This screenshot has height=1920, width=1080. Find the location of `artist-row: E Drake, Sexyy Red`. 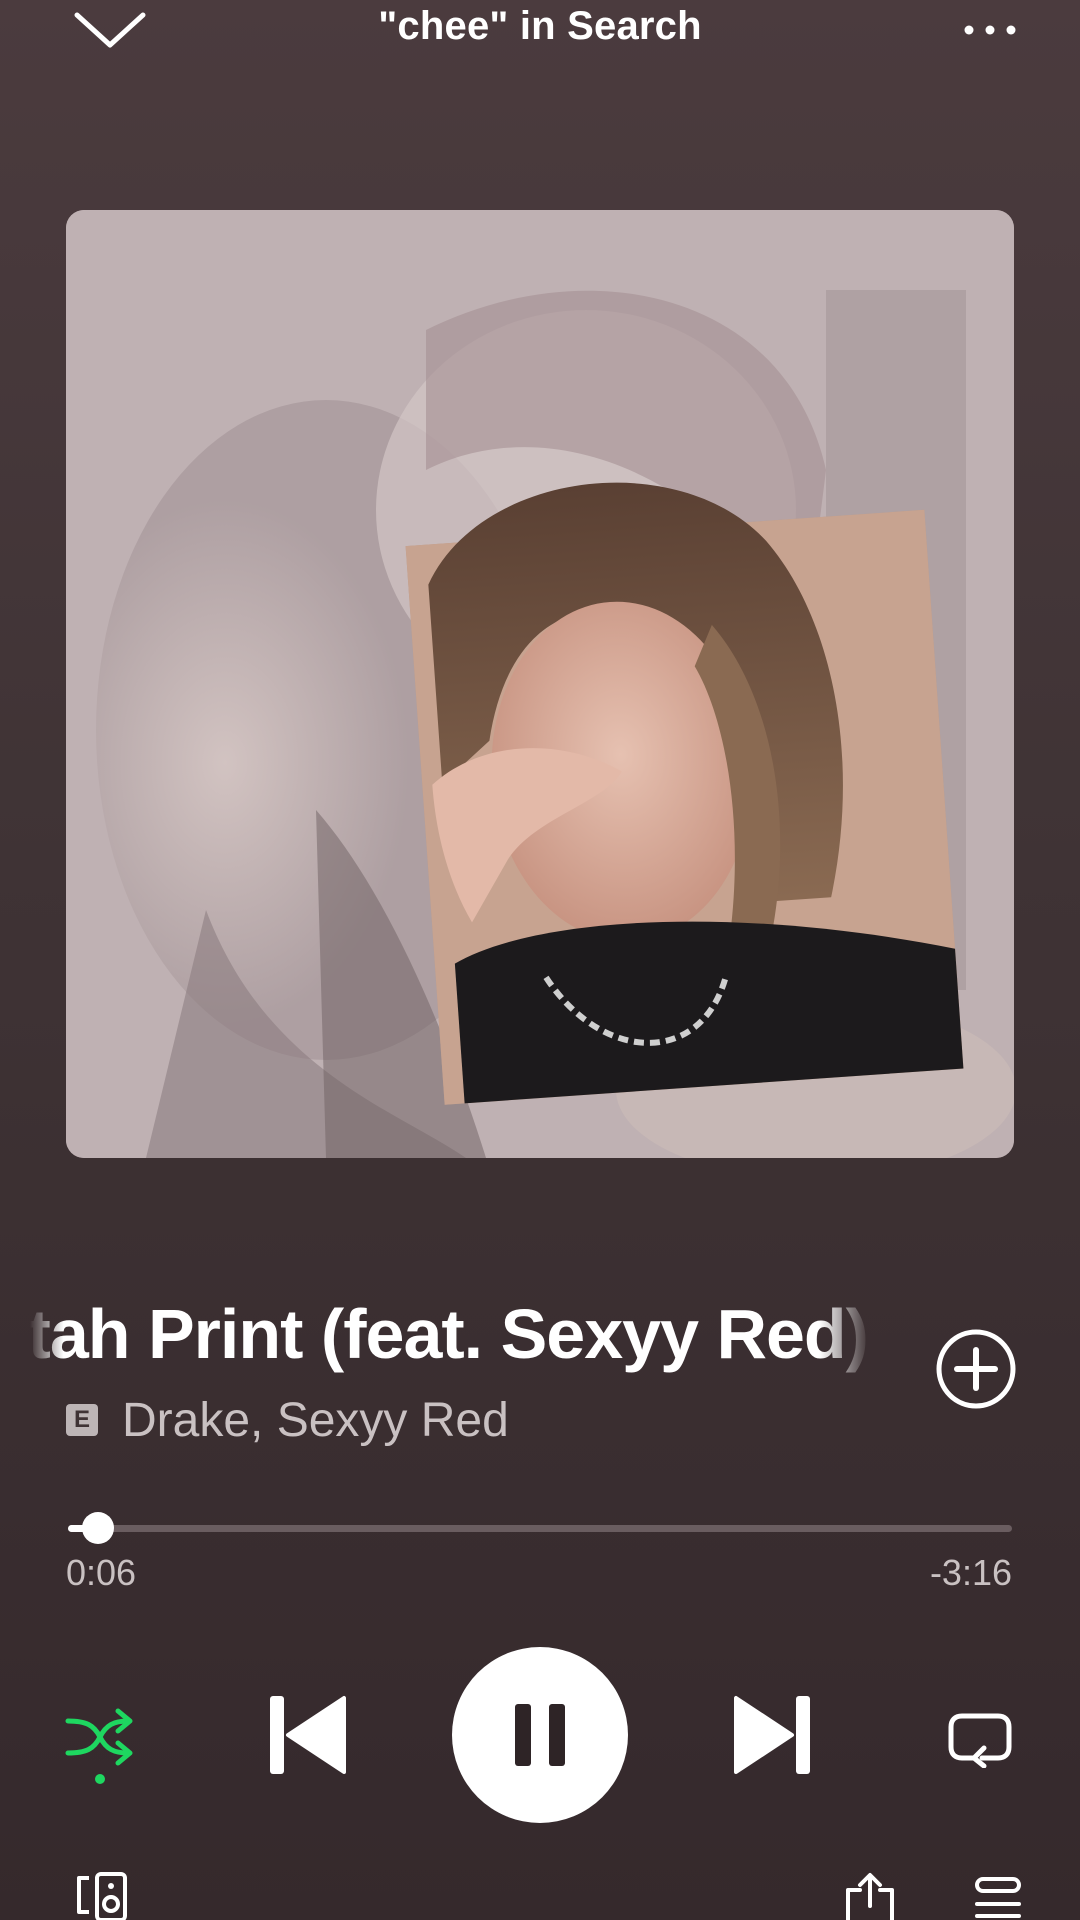

artist-row: E Drake, Sexyy Red is located at coordinates (287, 1420).